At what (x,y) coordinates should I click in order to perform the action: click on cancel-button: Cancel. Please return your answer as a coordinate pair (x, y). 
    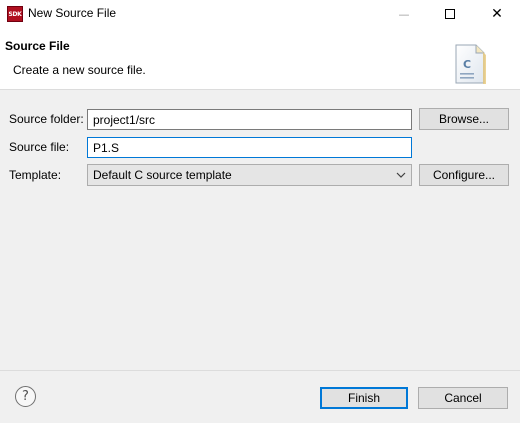
    Looking at the image, I should click on (463, 398).